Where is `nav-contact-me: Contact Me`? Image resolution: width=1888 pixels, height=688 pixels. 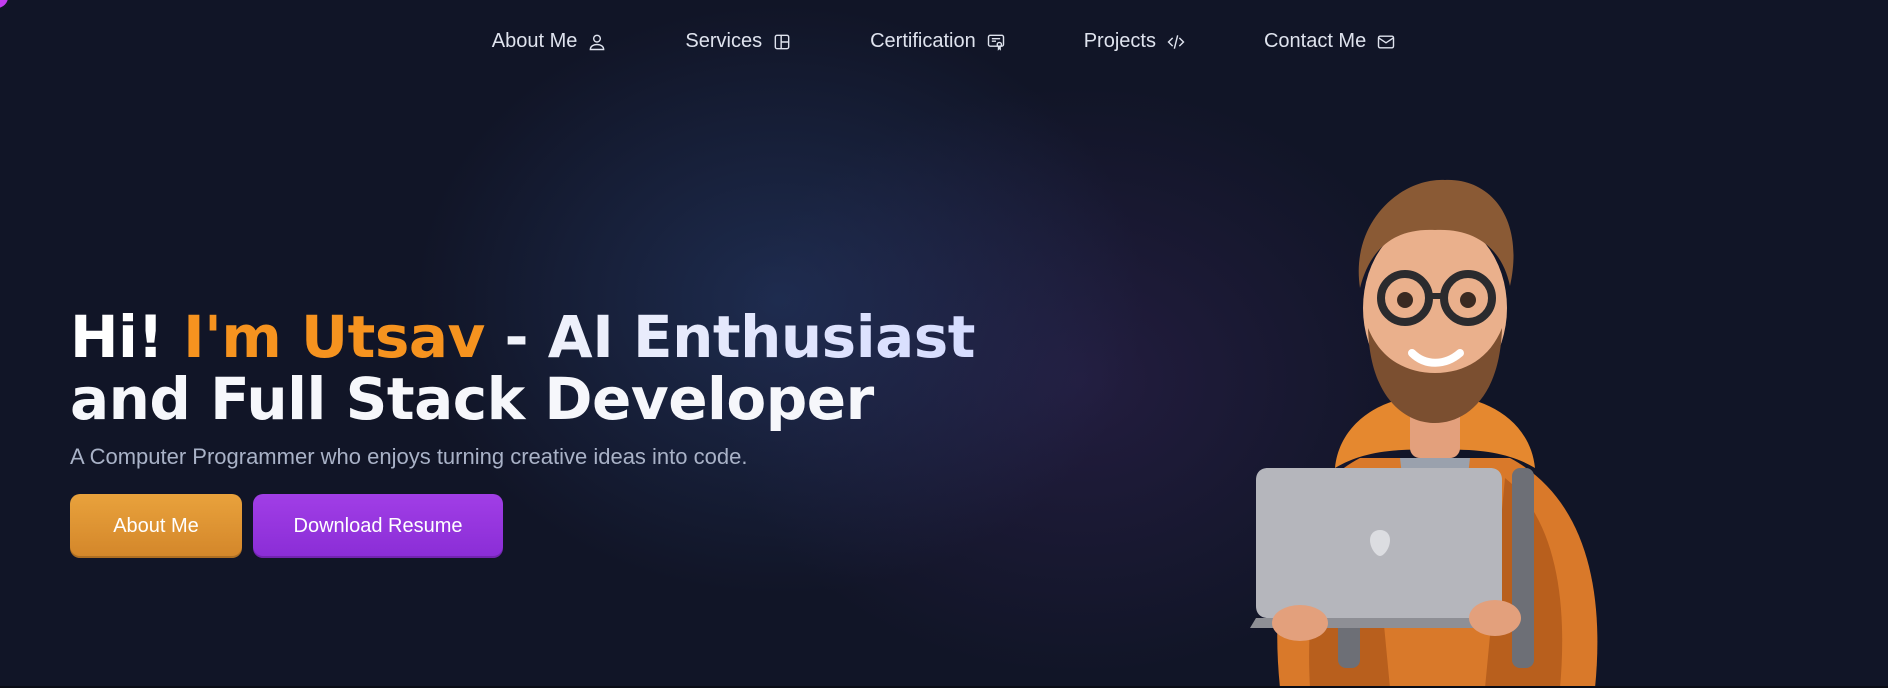 nav-contact-me: Contact Me is located at coordinates (1330, 41).